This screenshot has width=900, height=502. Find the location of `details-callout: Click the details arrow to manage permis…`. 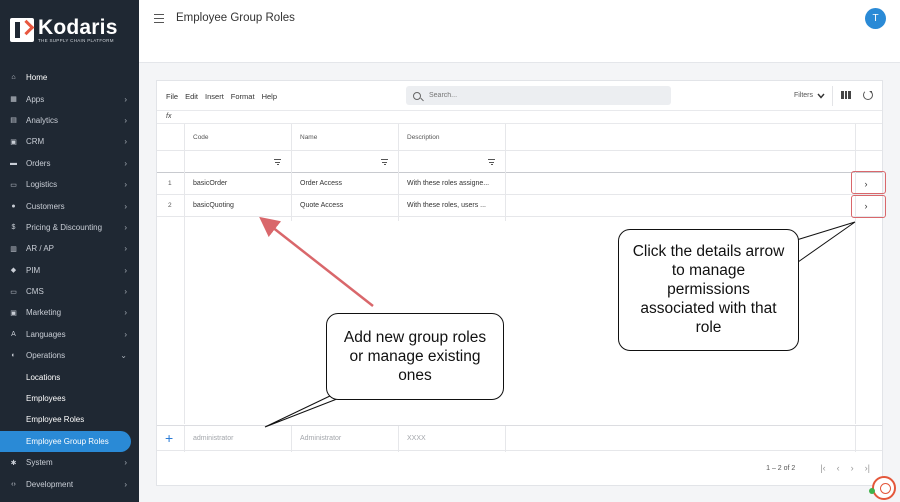

details-callout: Click the details arrow to manage permis… is located at coordinates (708, 290).